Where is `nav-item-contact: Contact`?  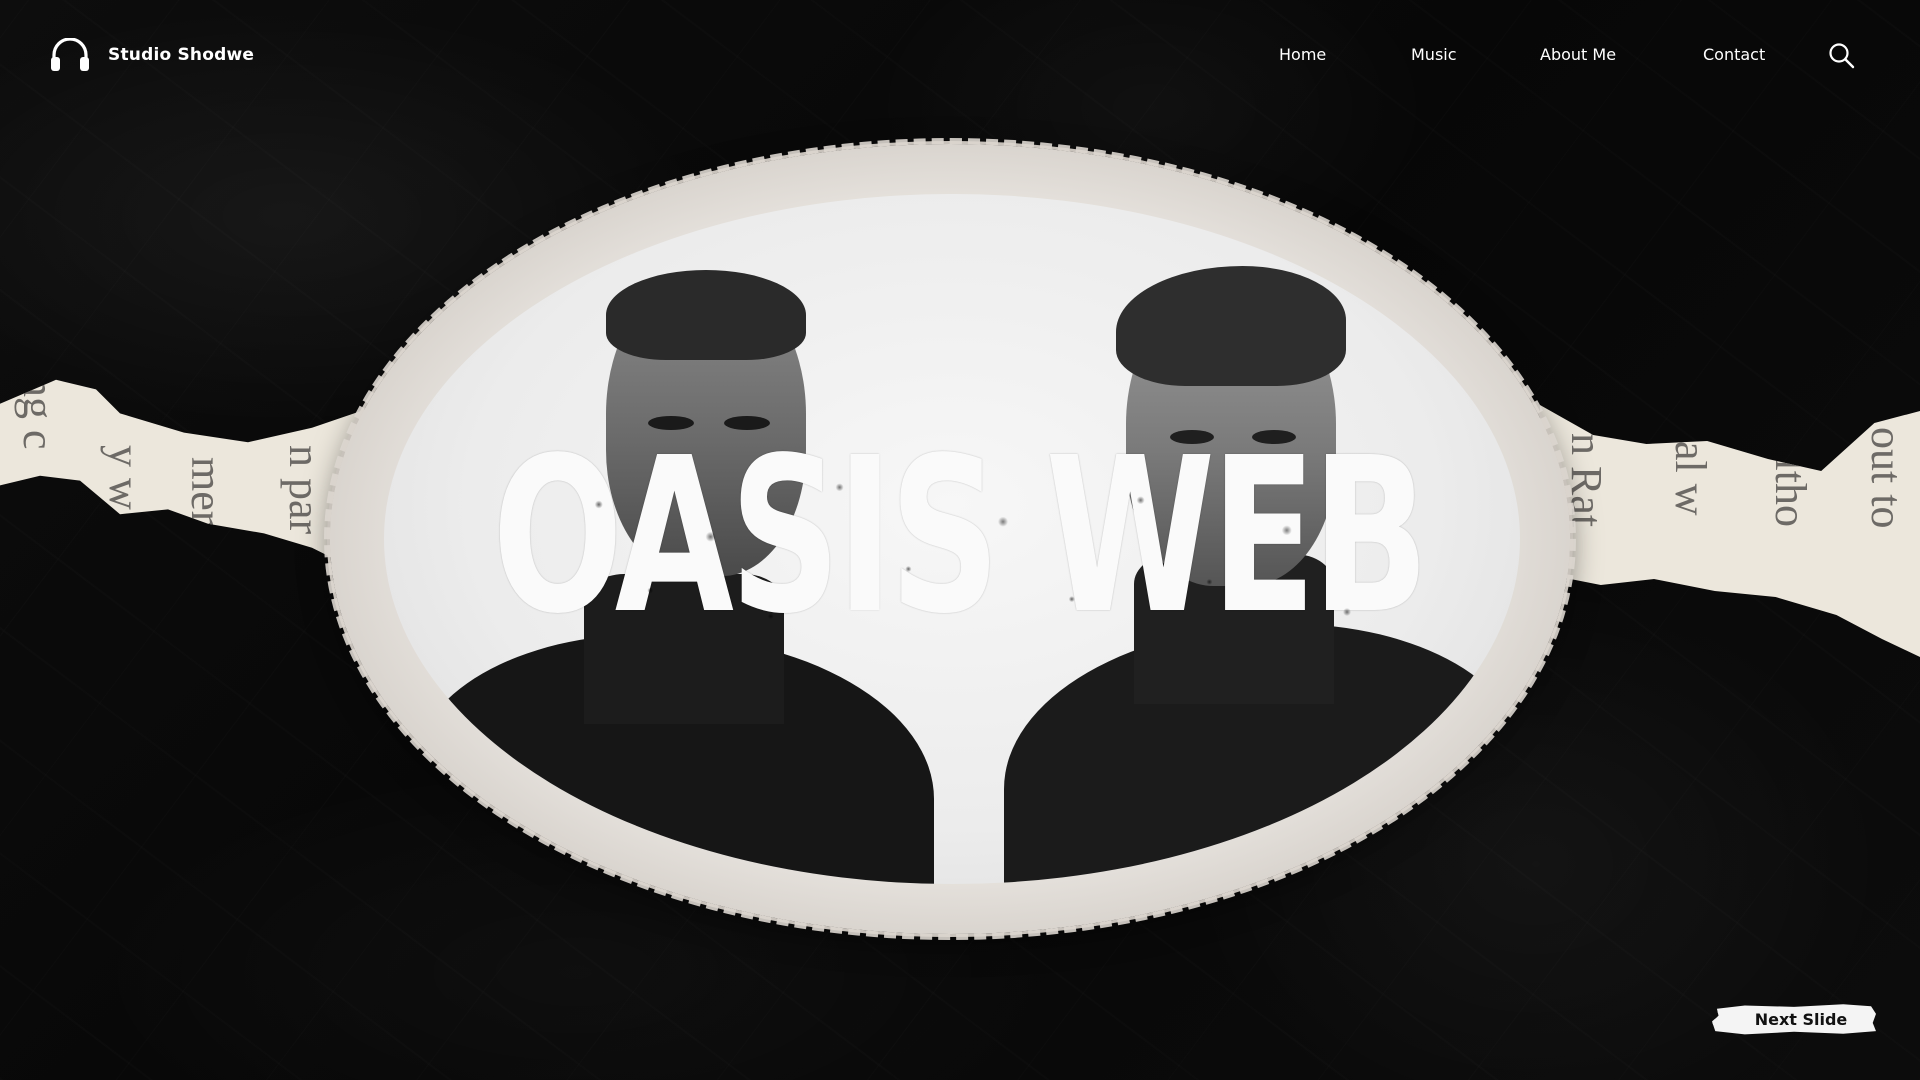
nav-item-contact: Contact is located at coordinates (1734, 54).